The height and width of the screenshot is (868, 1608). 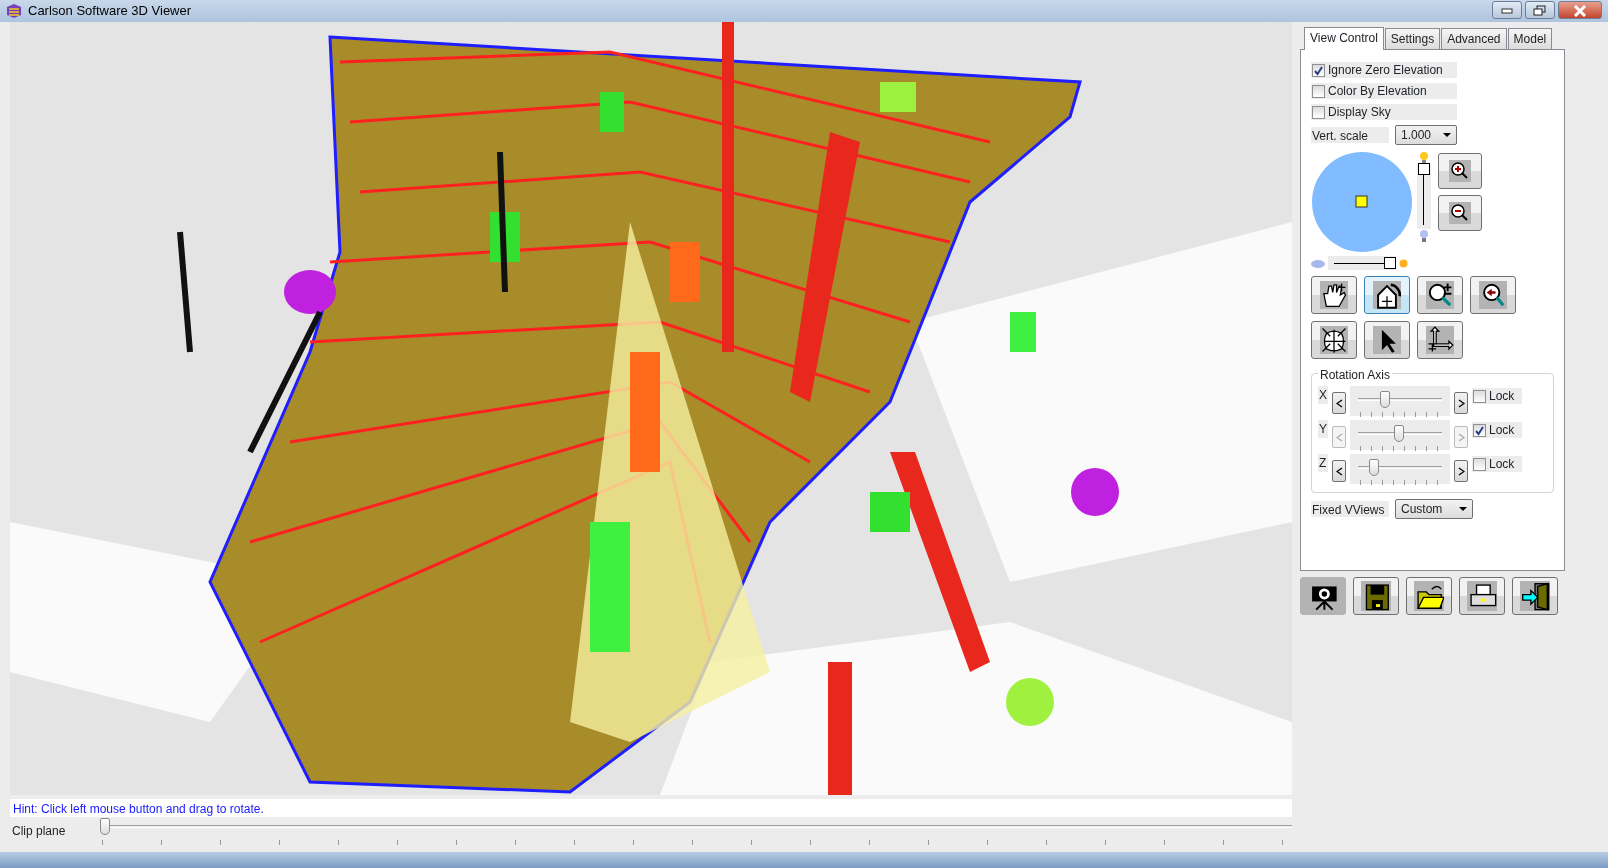 I want to click on zoom-plus-minus-icon, so click(x=1440, y=295).